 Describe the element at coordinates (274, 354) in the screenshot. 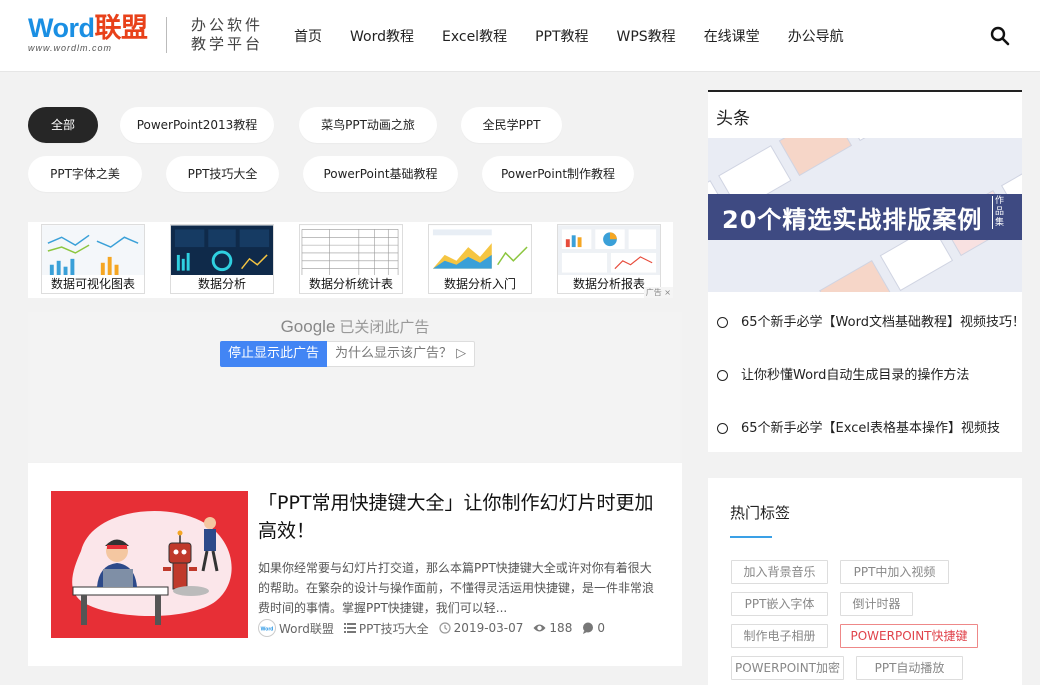

I see `stop-ad-button: 停止显示此广告` at that location.